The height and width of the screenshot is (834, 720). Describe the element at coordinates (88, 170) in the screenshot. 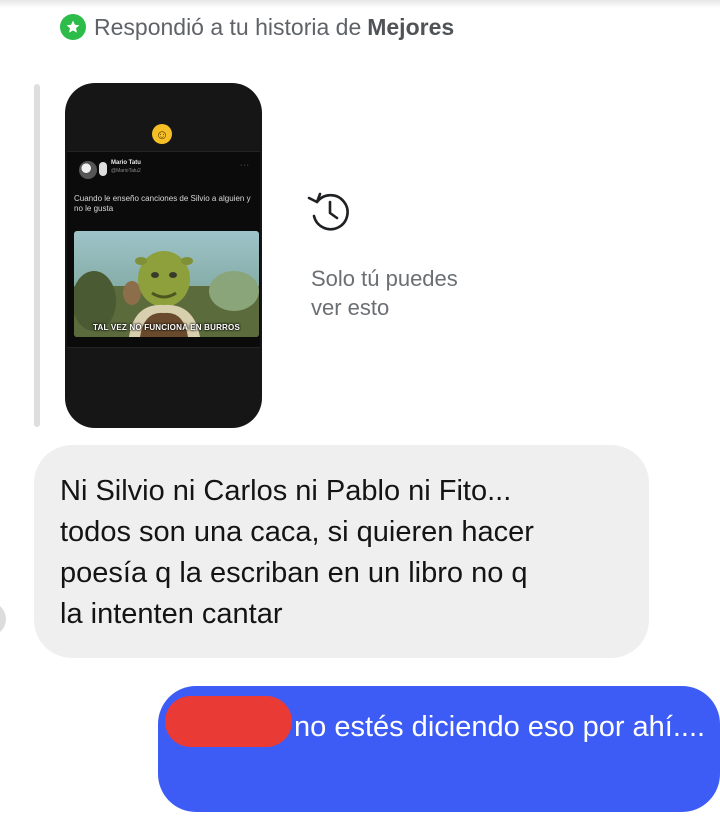

I see `tweet-avatar` at that location.